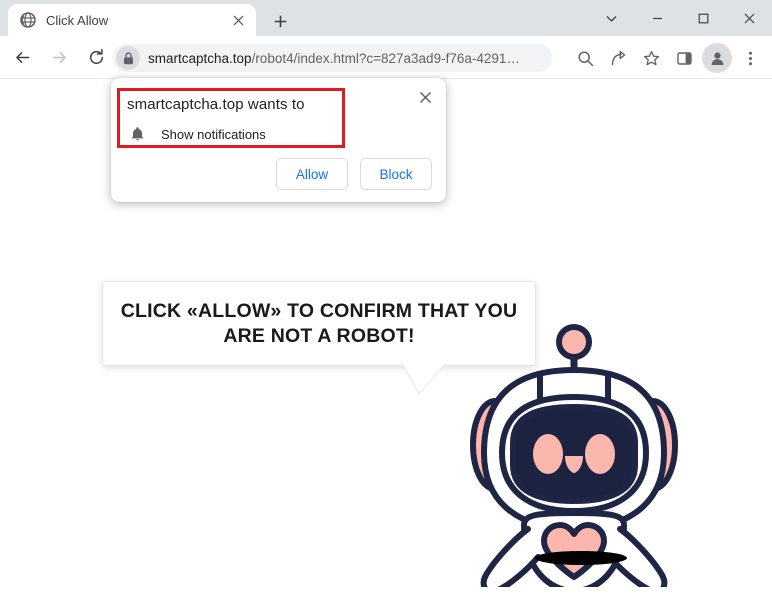  What do you see at coordinates (28, 20) in the screenshot?
I see `globe-icon` at bounding box center [28, 20].